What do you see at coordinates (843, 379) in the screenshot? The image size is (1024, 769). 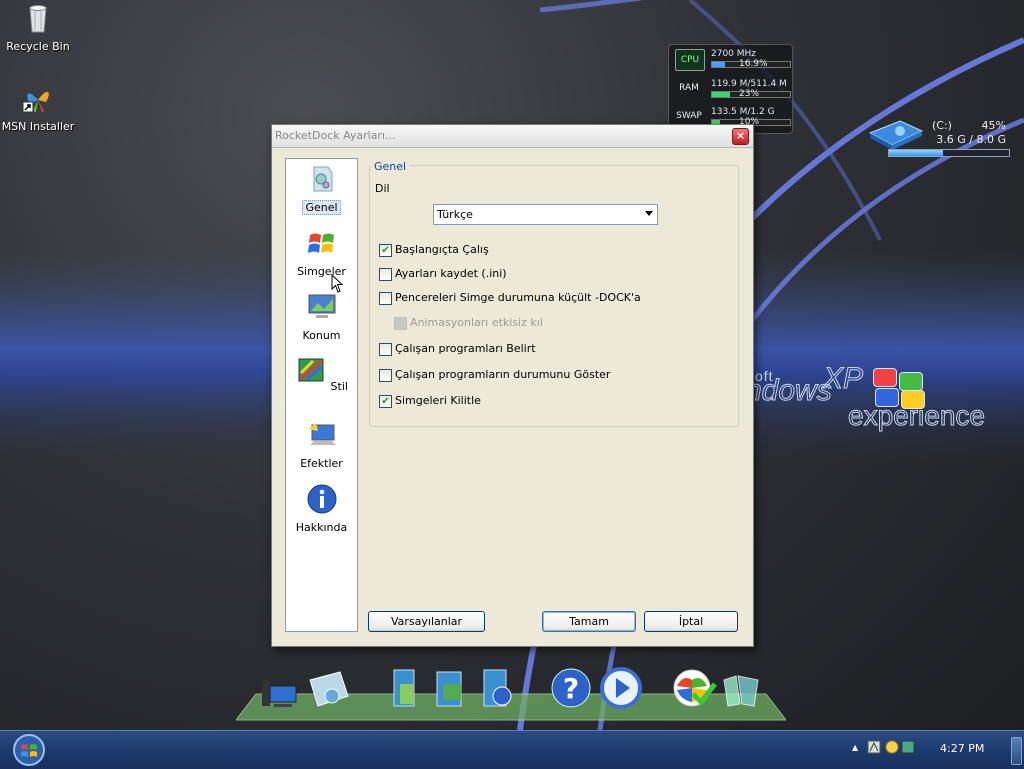 I see `wallpaper-word-xp: XP` at bounding box center [843, 379].